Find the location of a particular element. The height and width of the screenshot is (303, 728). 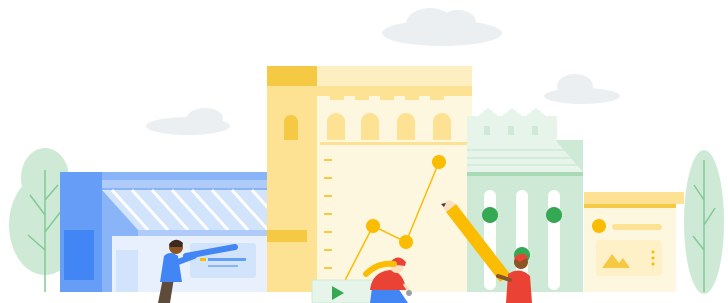

small-yellow-building is located at coordinates (634, 242).